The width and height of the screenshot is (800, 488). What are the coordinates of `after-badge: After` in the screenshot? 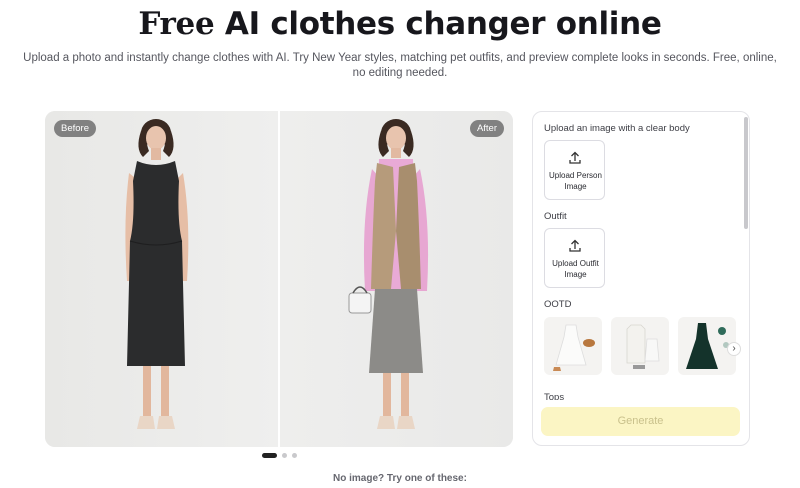 It's located at (486, 128).